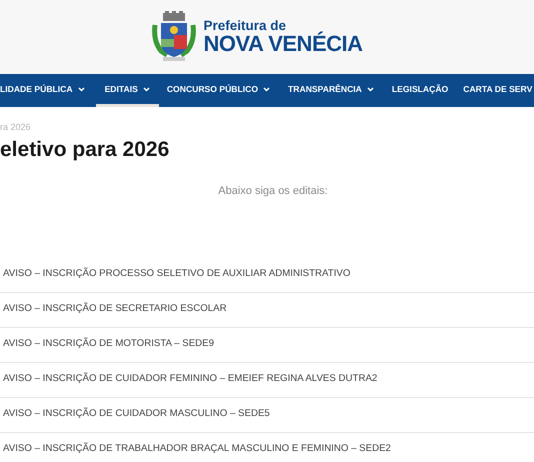 The width and height of the screenshot is (534, 462). What do you see at coordinates (283, 43) in the screenshot?
I see `logo-title: NOVA VENÉCIA` at bounding box center [283, 43].